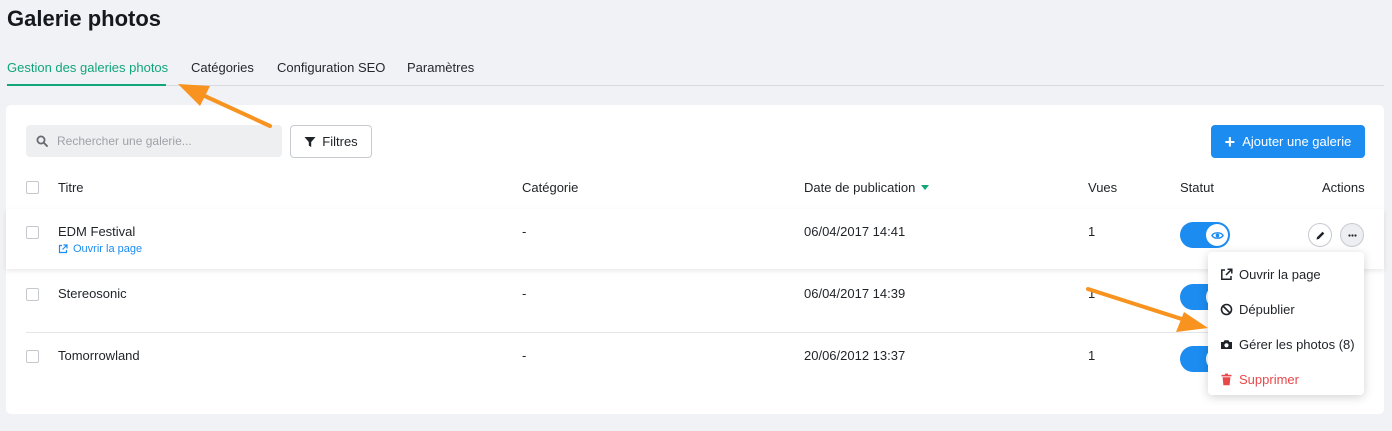  Describe the element at coordinates (550, 187) in the screenshot. I see `column-header-category: Catégorie` at that location.